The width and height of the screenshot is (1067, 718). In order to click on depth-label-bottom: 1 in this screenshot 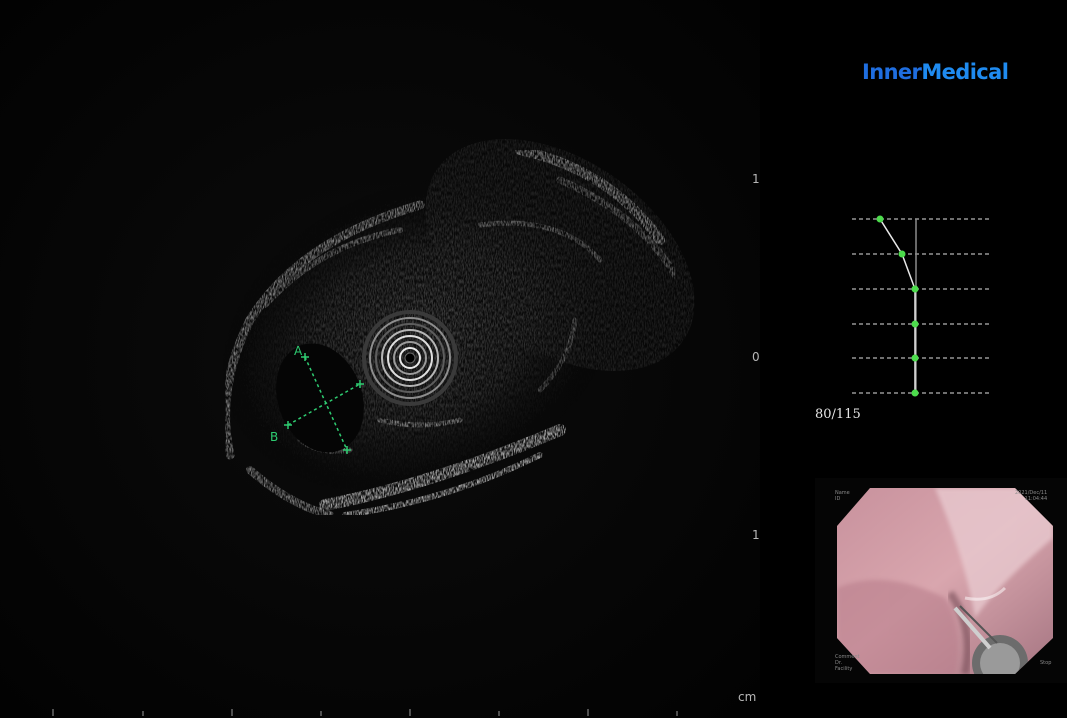, I will do `click(756, 535)`.